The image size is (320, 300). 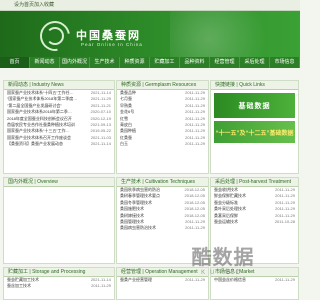 What do you see at coordinates (135, 62) in the screenshot?
I see `nav-germplasm: 种质资源` at bounding box center [135, 62].